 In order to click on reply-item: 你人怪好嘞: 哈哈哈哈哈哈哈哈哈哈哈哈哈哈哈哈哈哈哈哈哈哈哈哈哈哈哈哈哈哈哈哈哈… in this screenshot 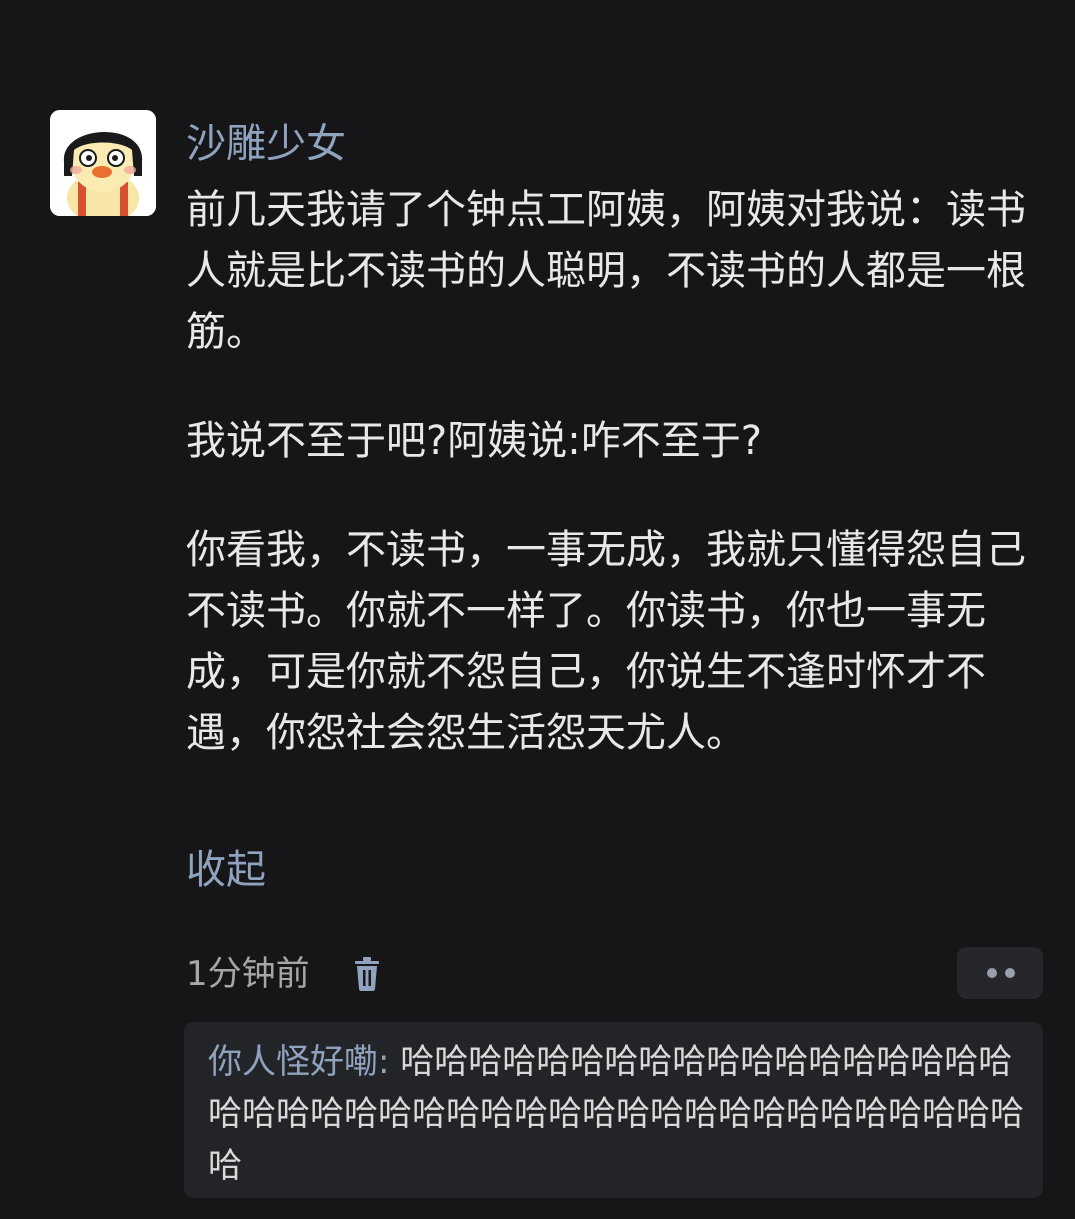, I will do `click(613, 1110)`.